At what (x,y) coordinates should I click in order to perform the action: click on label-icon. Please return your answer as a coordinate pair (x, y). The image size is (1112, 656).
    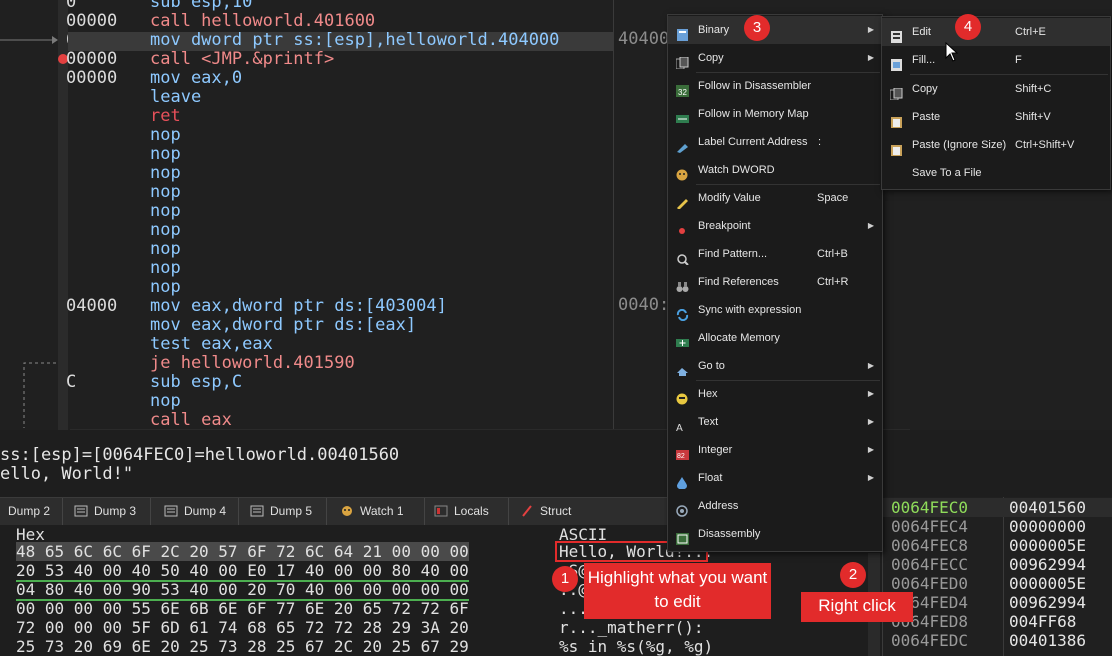
    Looking at the image, I should click on (682, 144).